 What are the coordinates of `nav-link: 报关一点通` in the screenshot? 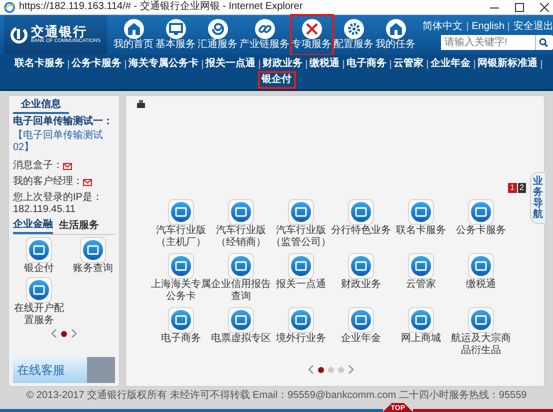 It's located at (230, 64).